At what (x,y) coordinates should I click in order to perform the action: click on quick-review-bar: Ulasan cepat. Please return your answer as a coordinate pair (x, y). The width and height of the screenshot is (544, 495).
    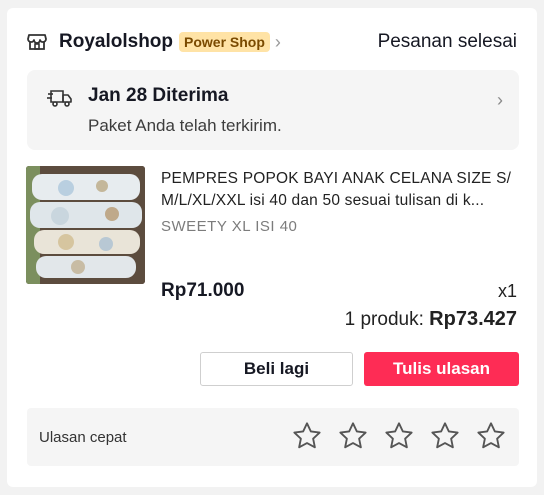
    Looking at the image, I should click on (273, 437).